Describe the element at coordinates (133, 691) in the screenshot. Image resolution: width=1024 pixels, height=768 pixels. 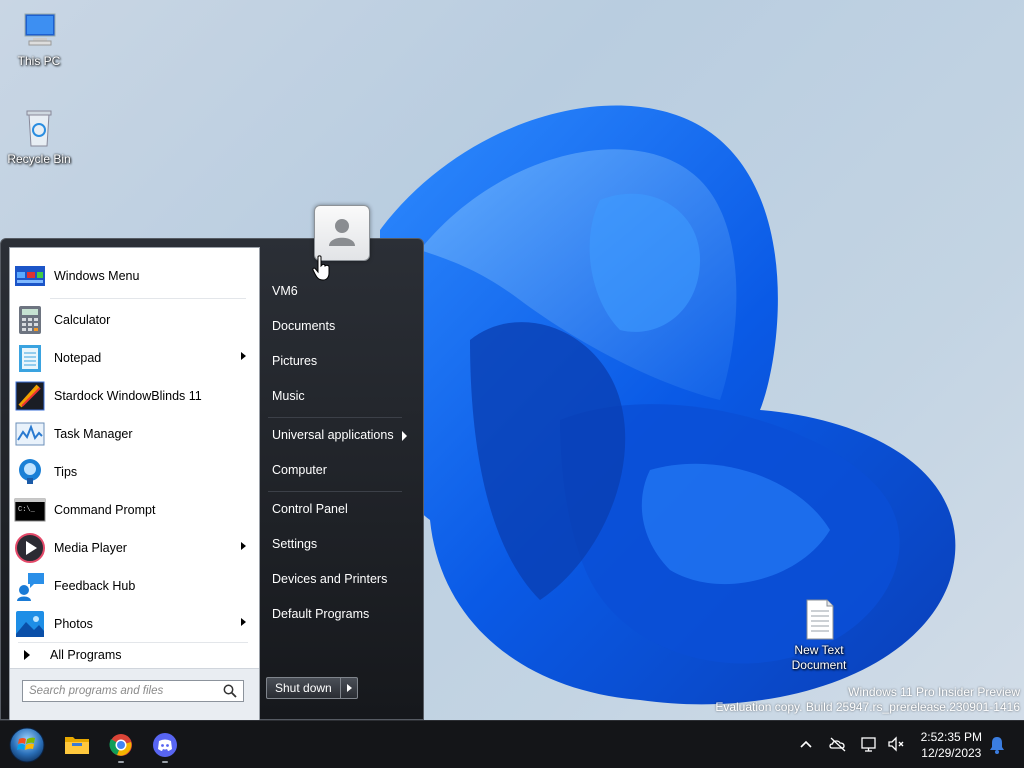
I see `search-input` at that location.